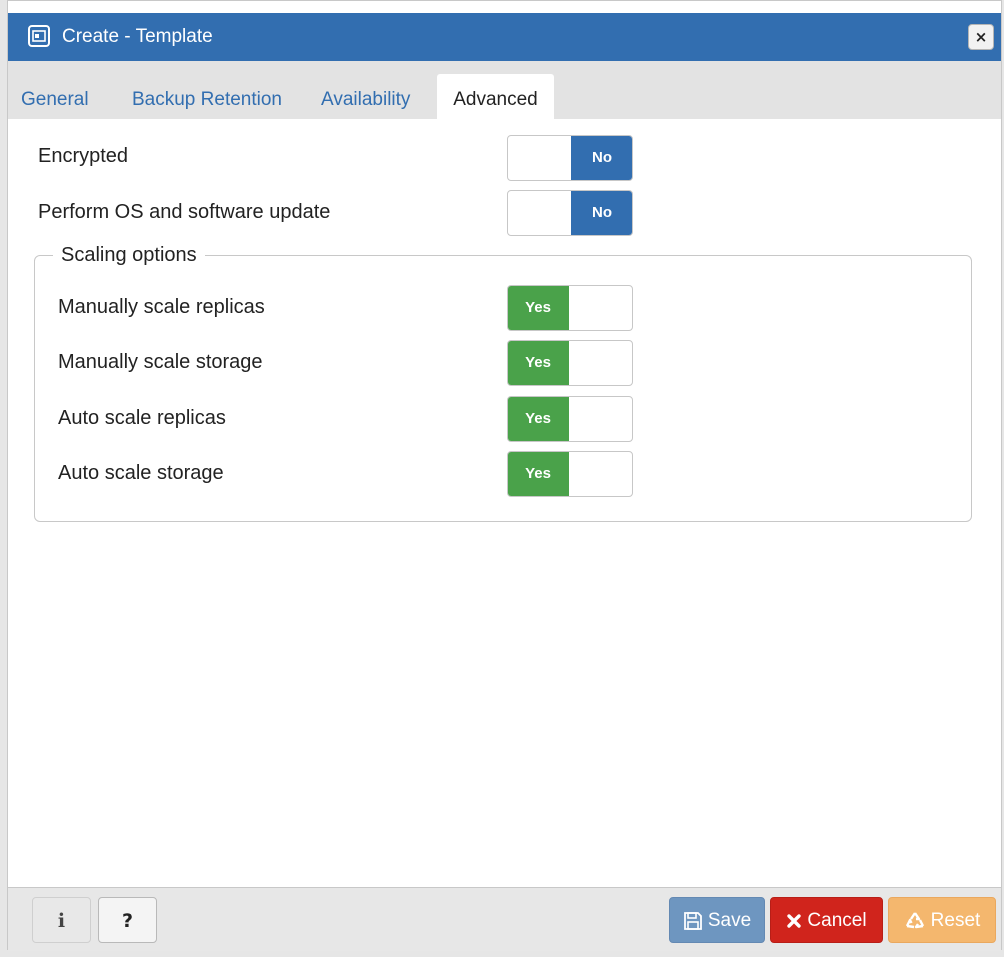 The width and height of the screenshot is (1004, 957). I want to click on cancel-button: Cancel, so click(826, 920).